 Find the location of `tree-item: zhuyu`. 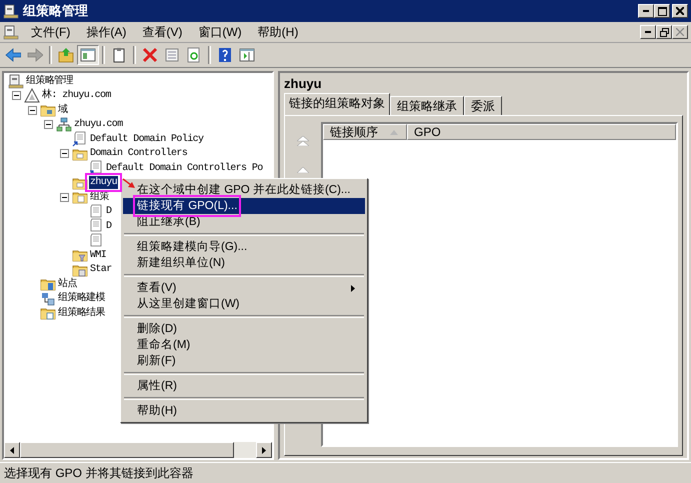

tree-item: zhuyu is located at coordinates (103, 183).